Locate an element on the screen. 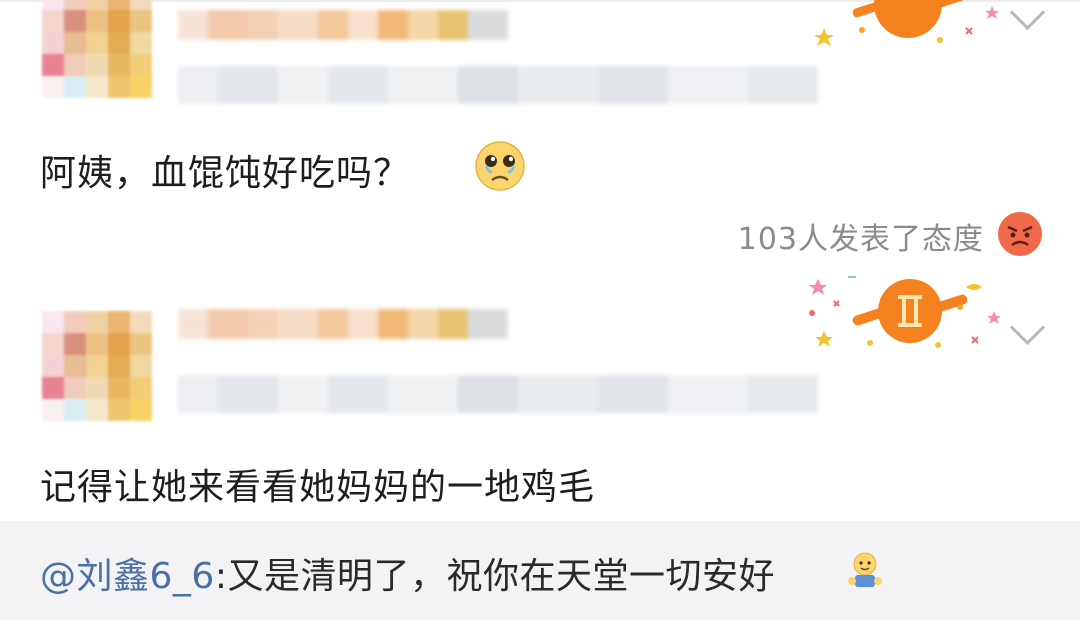 Image resolution: width=1080 pixels, height=620 pixels. reply-line: @刘鑫6_6:又是清明了，祝你在天堂一切安好 is located at coordinates (407, 573).